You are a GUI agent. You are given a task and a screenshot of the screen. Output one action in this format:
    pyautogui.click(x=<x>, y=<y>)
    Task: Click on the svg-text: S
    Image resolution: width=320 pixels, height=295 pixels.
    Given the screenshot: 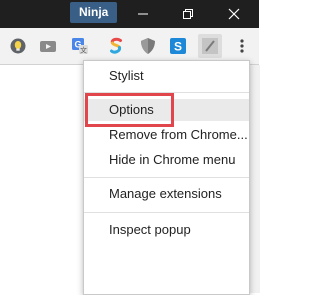 What is the action you would take?
    pyautogui.click(x=178, y=47)
    